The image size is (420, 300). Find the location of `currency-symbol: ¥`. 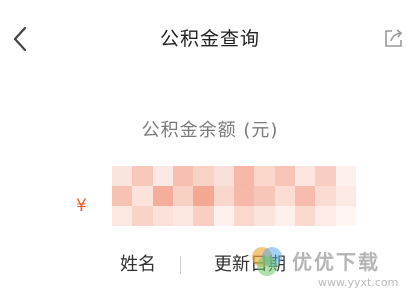

currency-symbol: ¥ is located at coordinates (81, 206).